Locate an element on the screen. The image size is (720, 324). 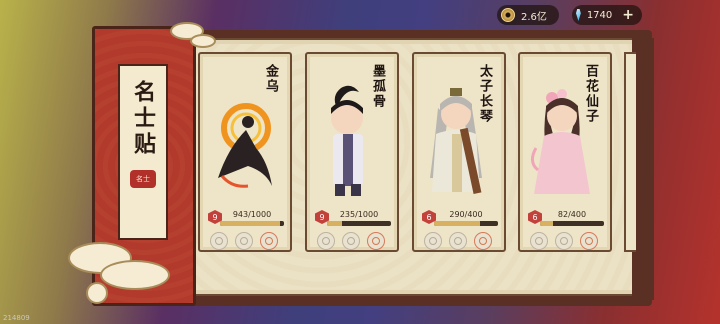
shard-progress-text: 290/400 is located at coordinates (466, 214).